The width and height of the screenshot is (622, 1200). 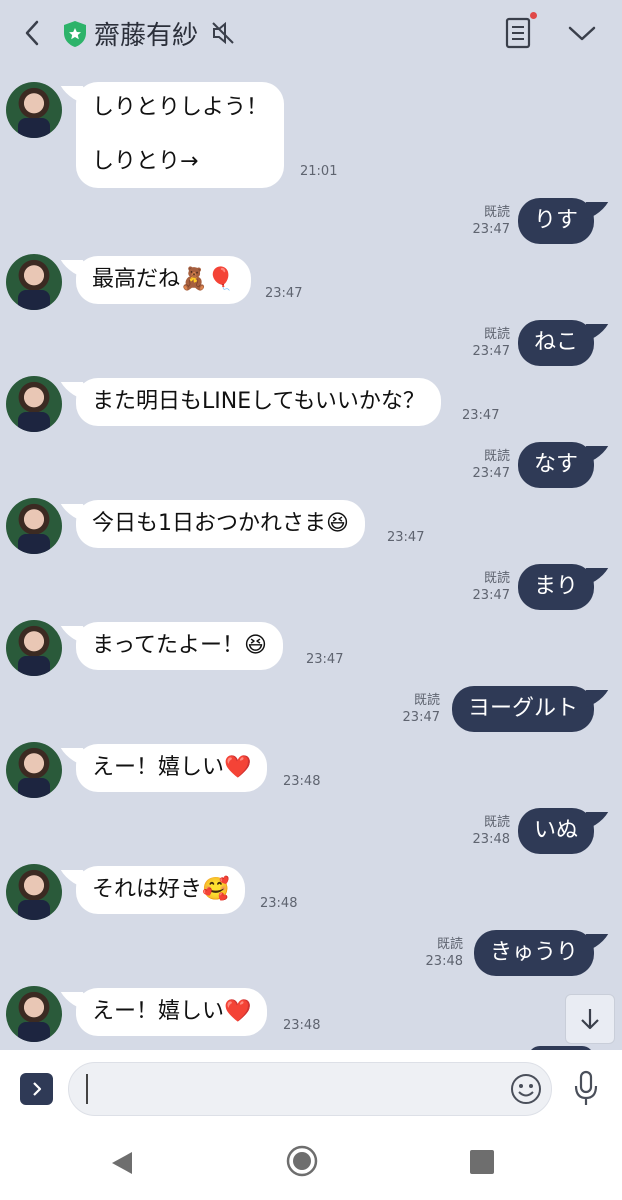 I want to click on nav-recent-icon, so click(x=482, y=1162).